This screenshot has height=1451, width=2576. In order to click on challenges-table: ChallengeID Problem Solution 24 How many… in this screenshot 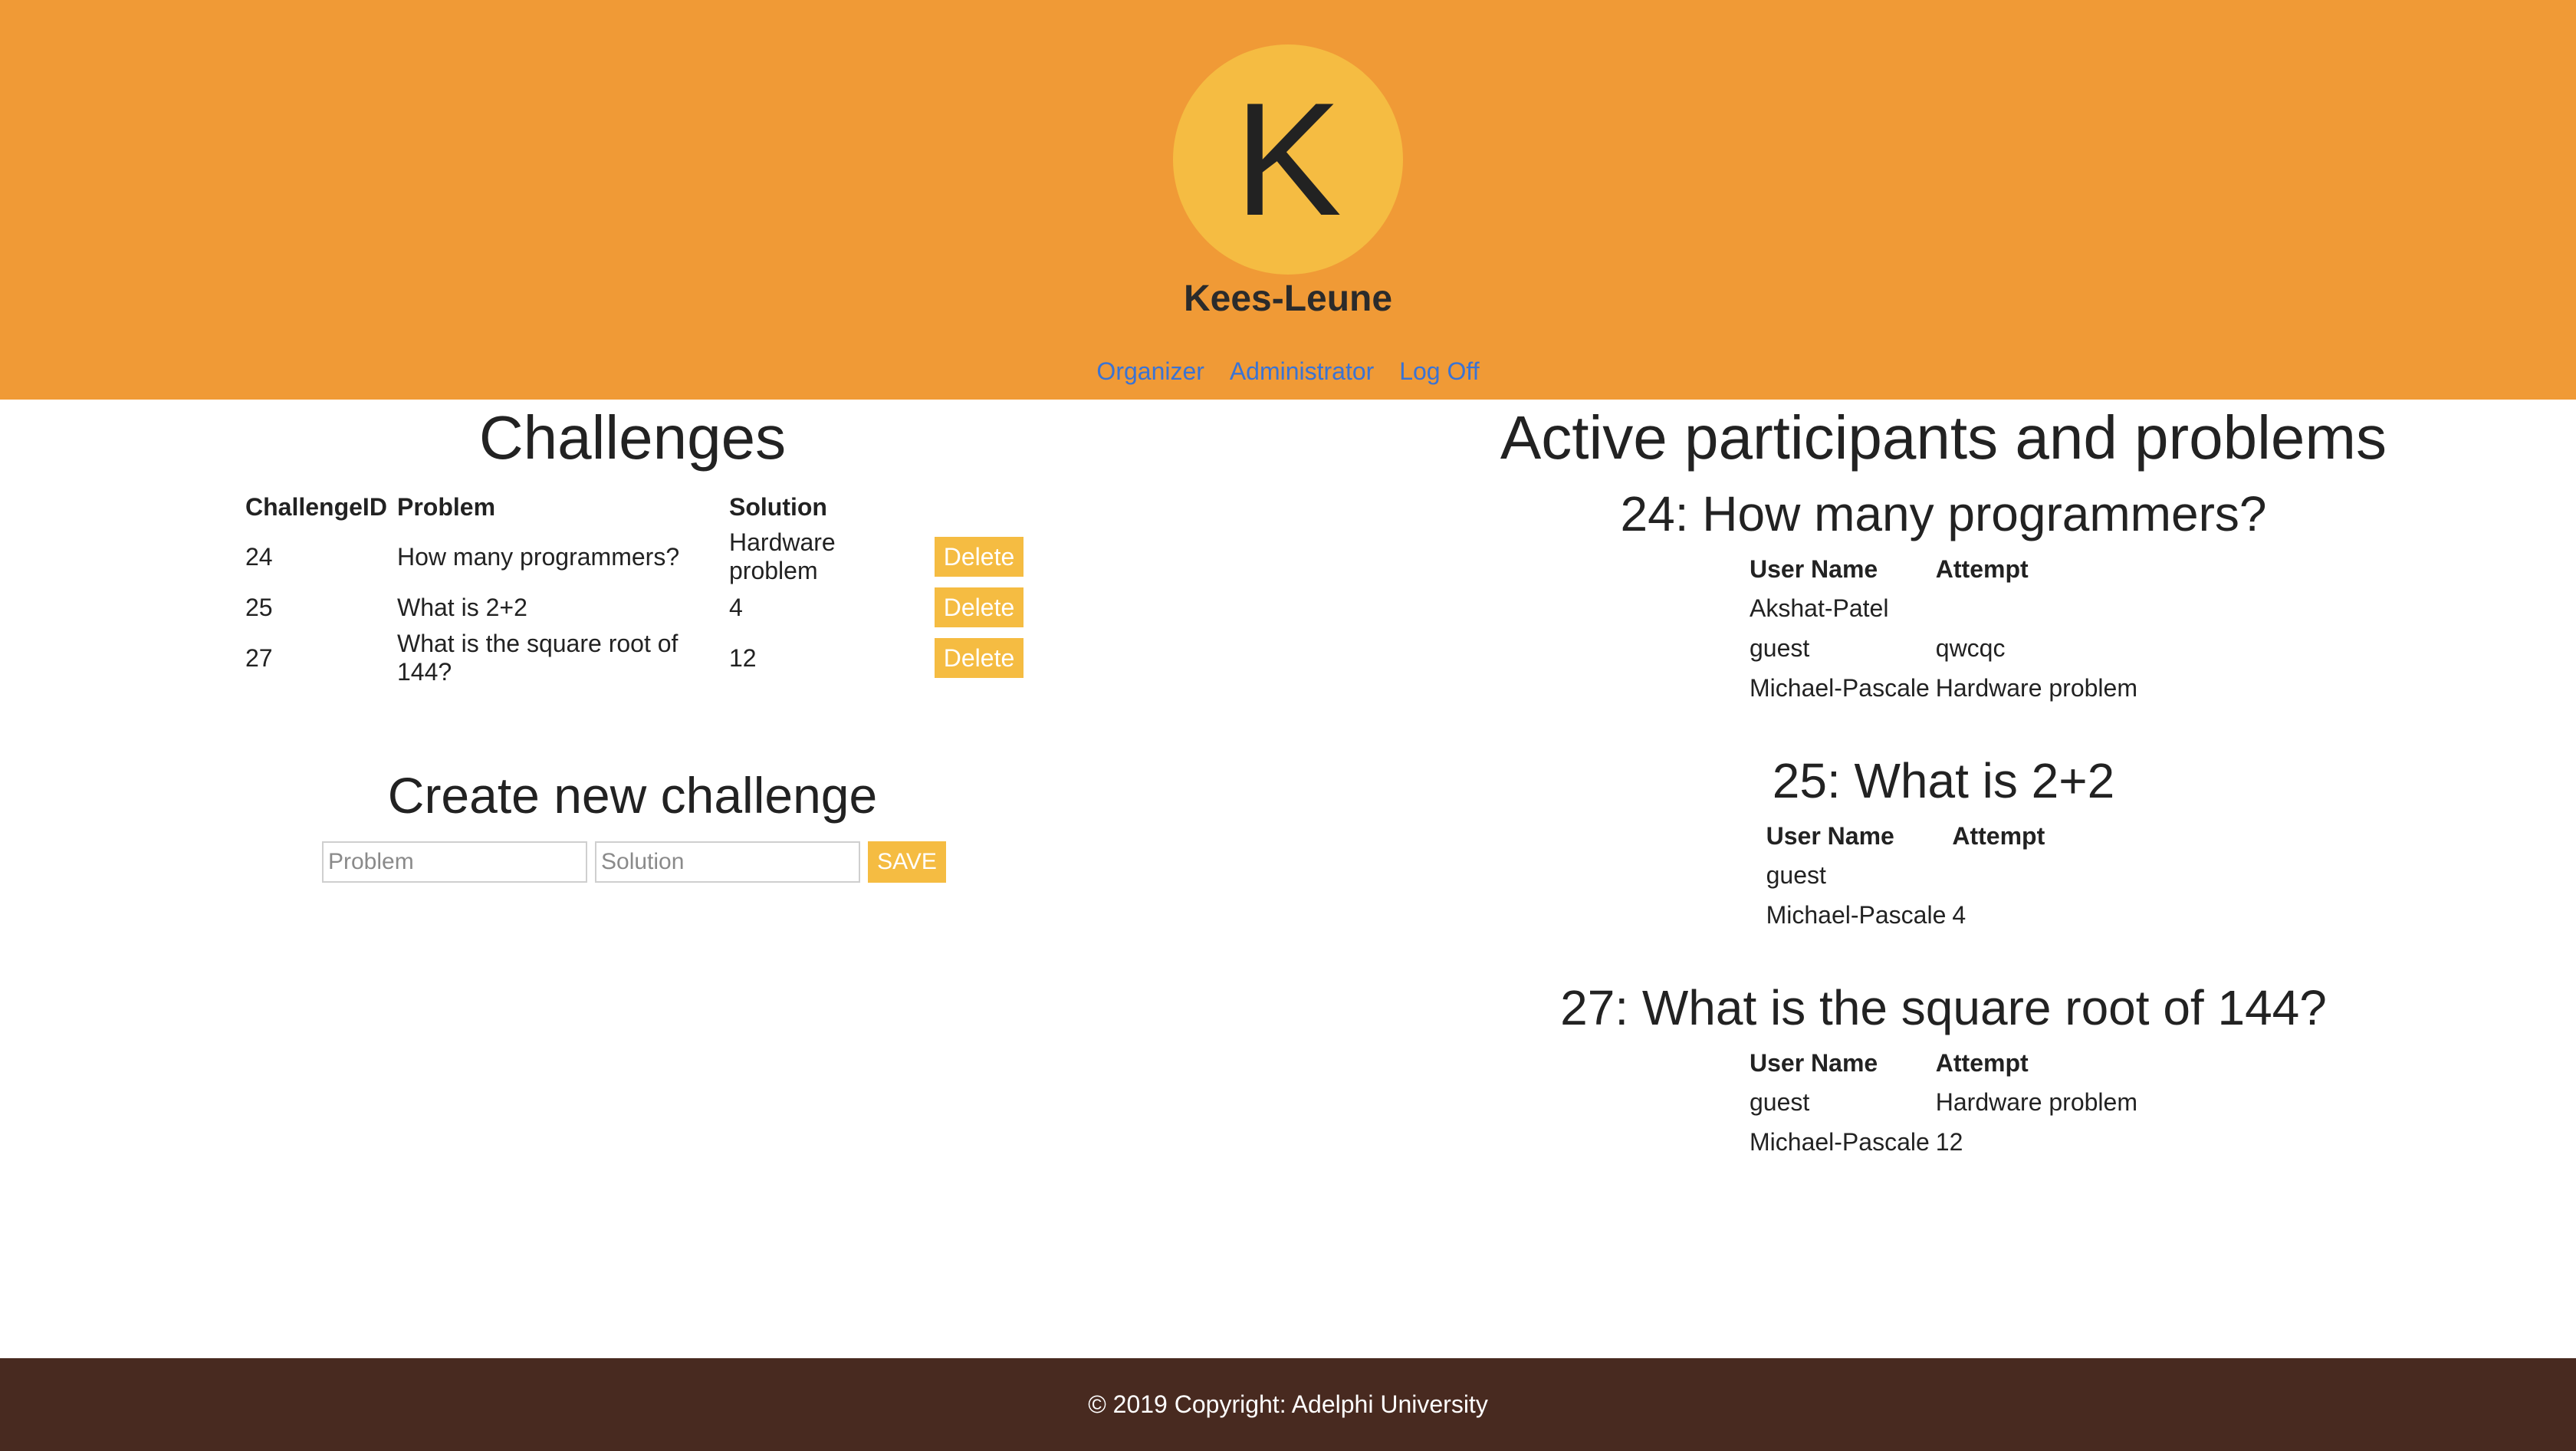, I will do `click(634, 585)`.